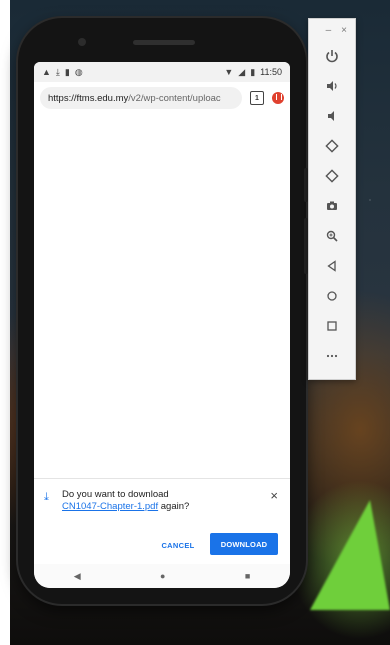  Describe the element at coordinates (110, 506) in the screenshot. I see `download-filename-link: CN1047-Chapter-1.pdf` at that location.